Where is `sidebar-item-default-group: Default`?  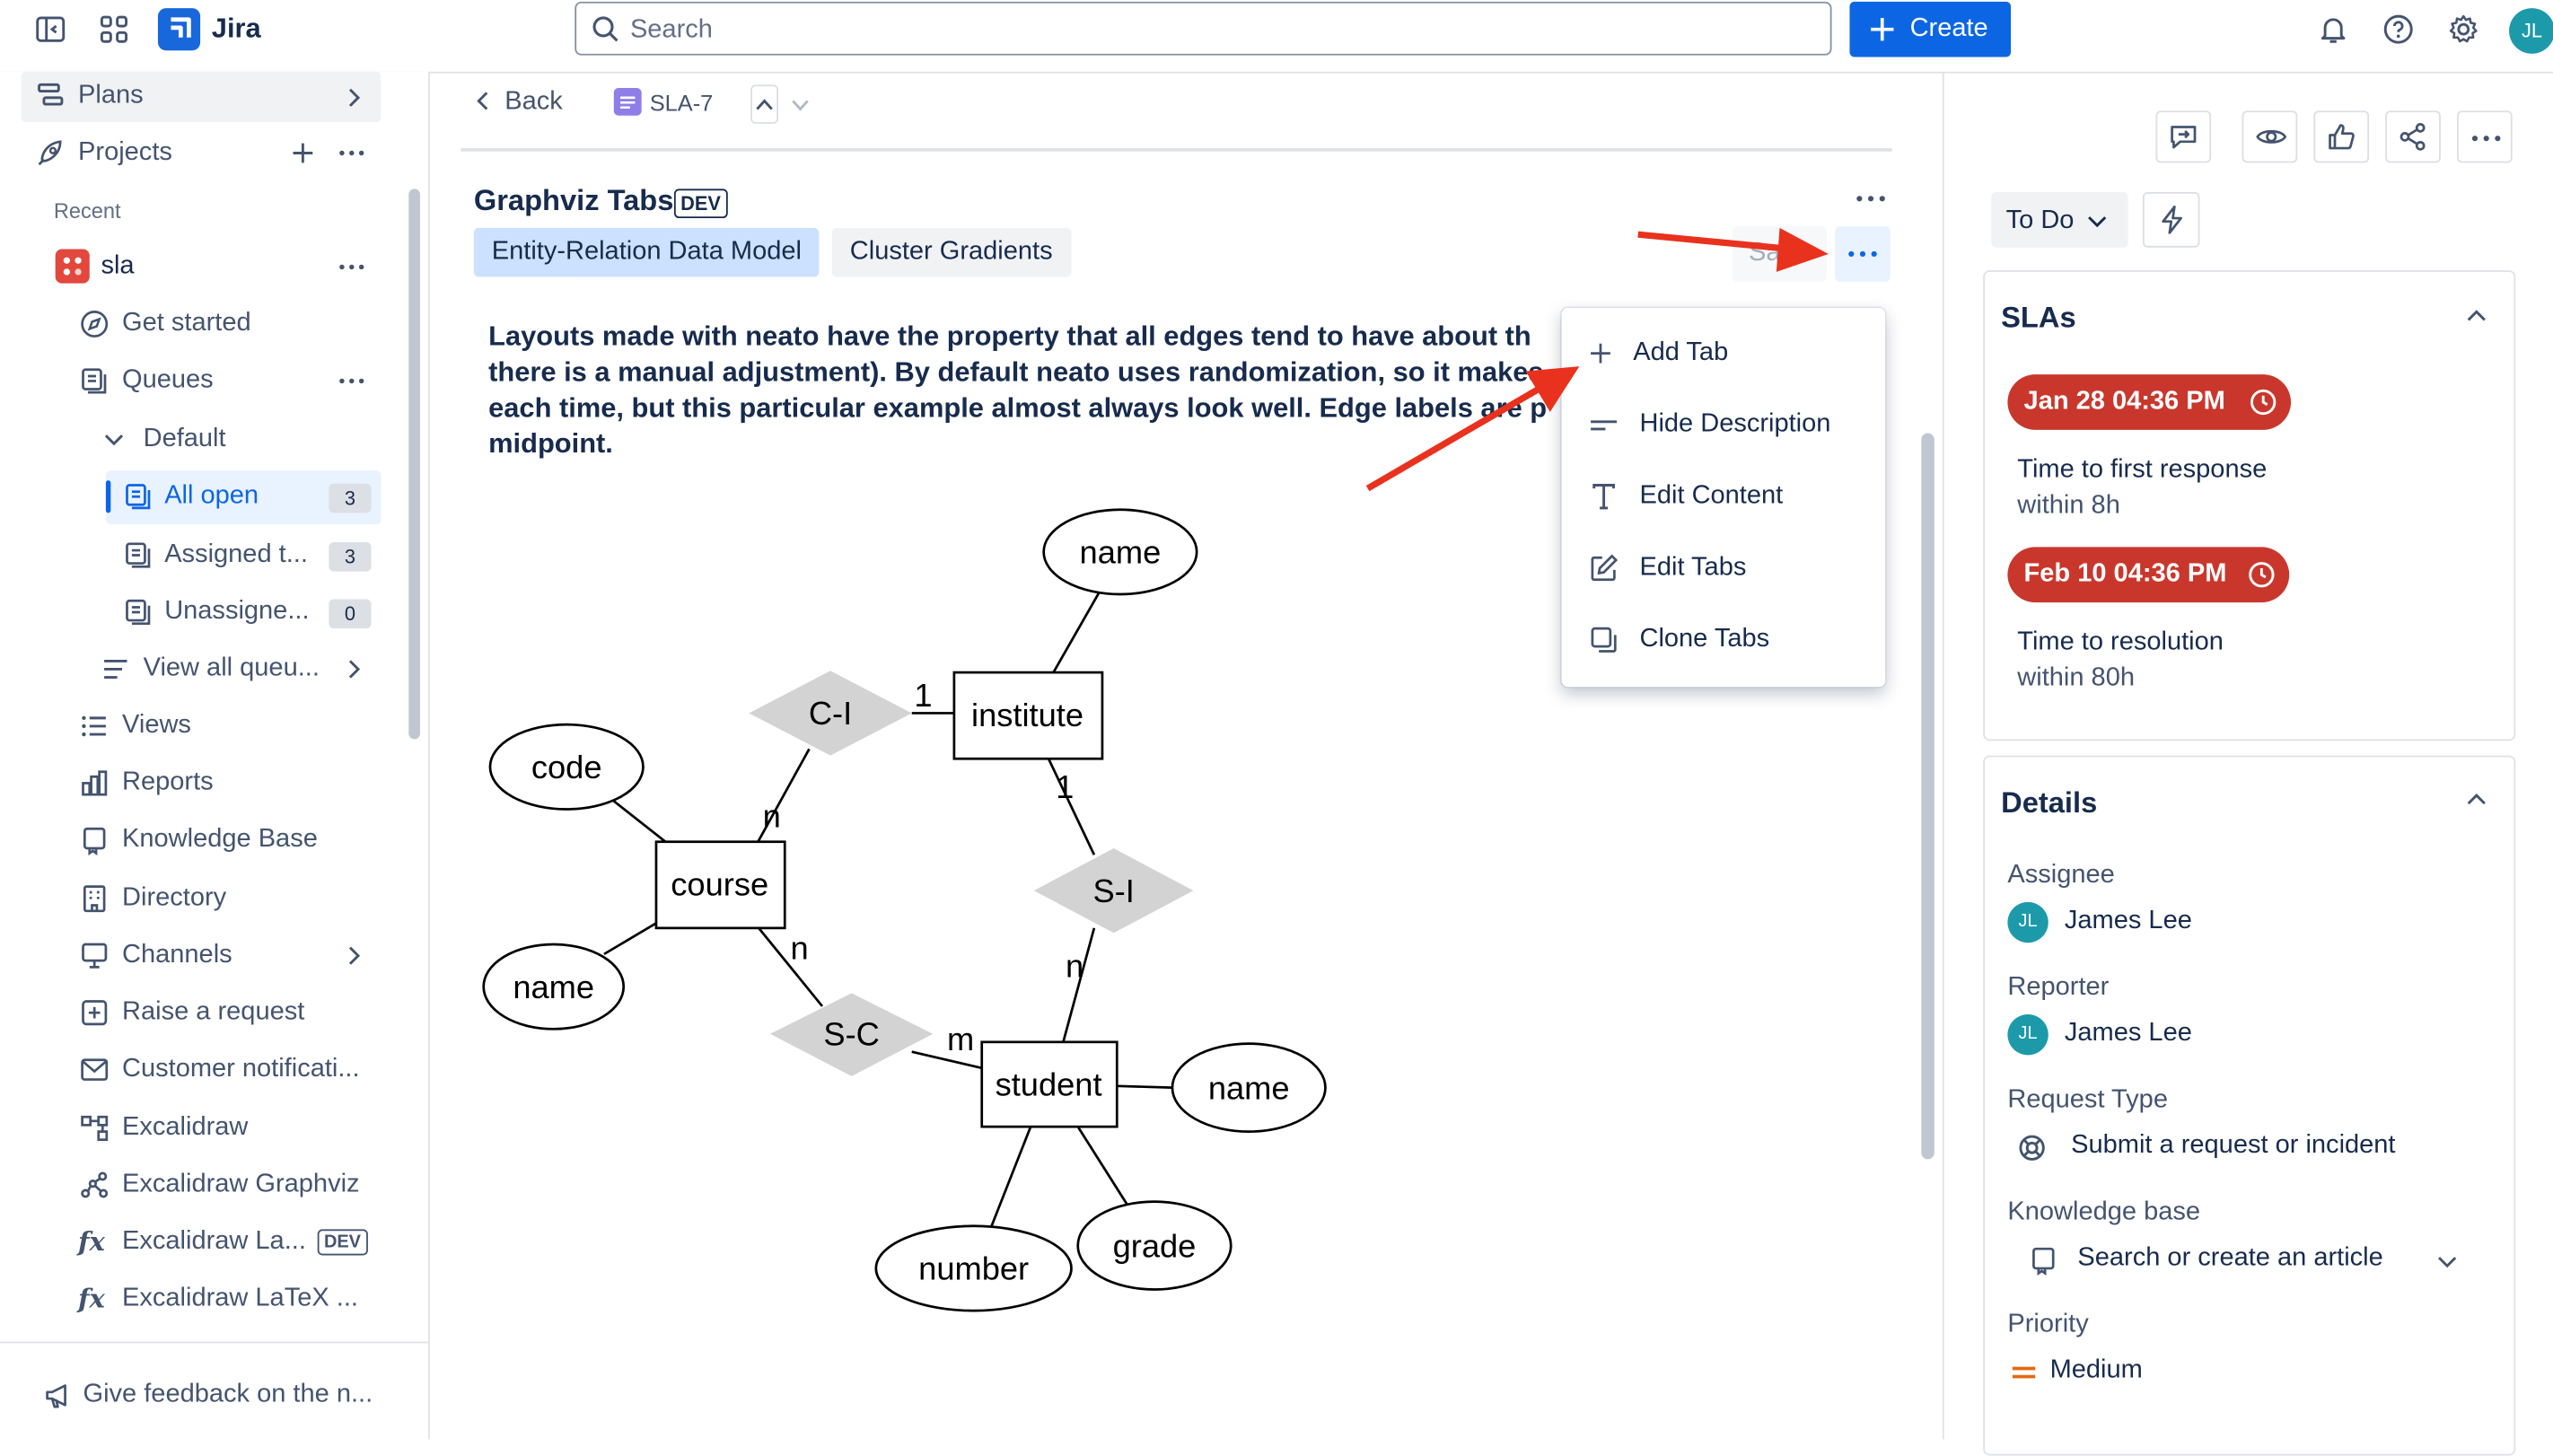
sidebar-item-default-group: Default is located at coordinates (217, 440).